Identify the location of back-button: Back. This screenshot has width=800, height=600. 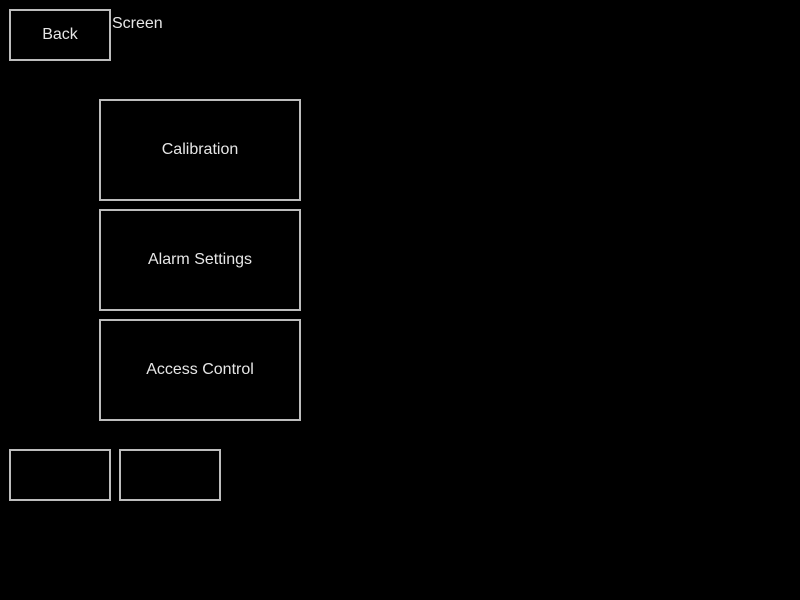
(60, 35).